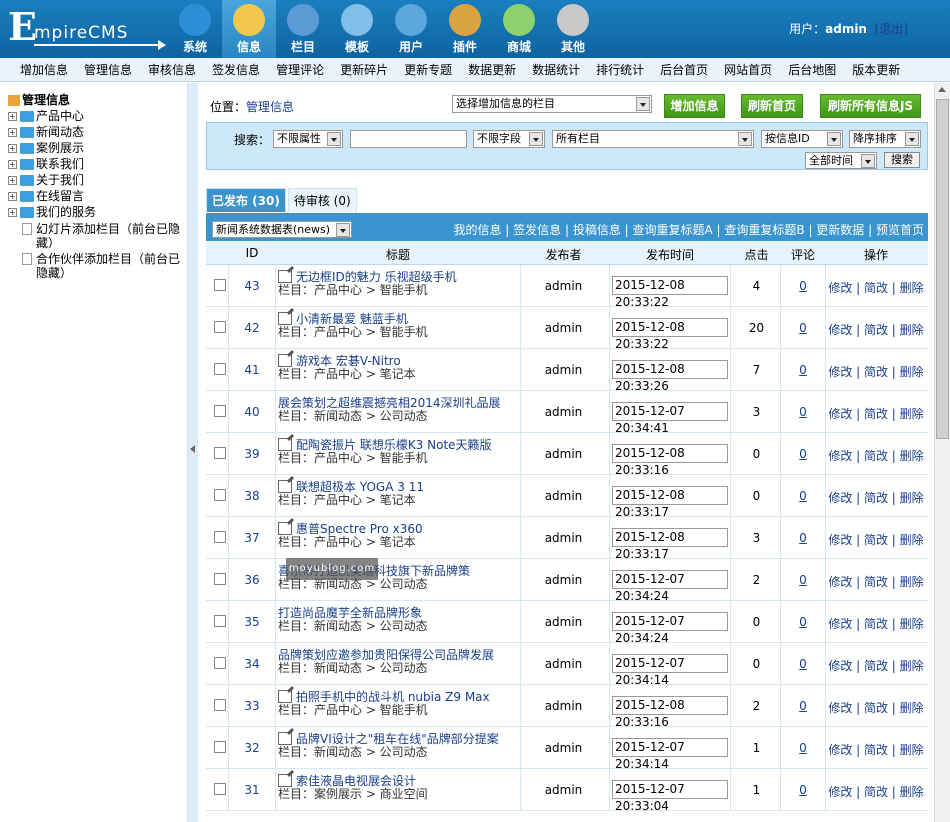  Describe the element at coordinates (398, 529) in the screenshot. I see `row-title-link: 惠普Spectre Pro x360` at that location.